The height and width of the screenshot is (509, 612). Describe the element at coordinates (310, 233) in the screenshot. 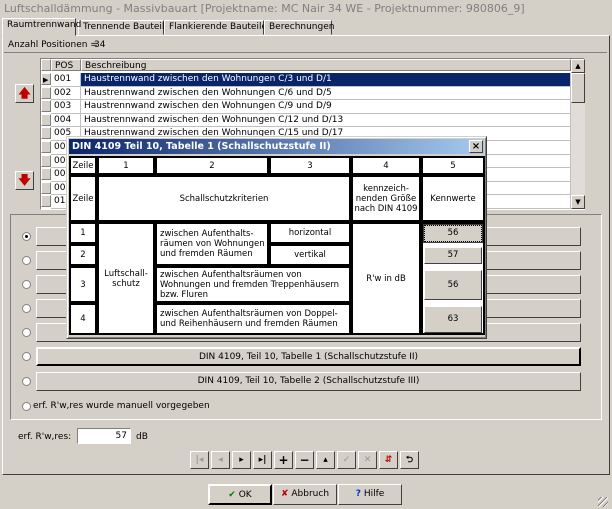

I see `row1-horizontal: horizontal` at that location.